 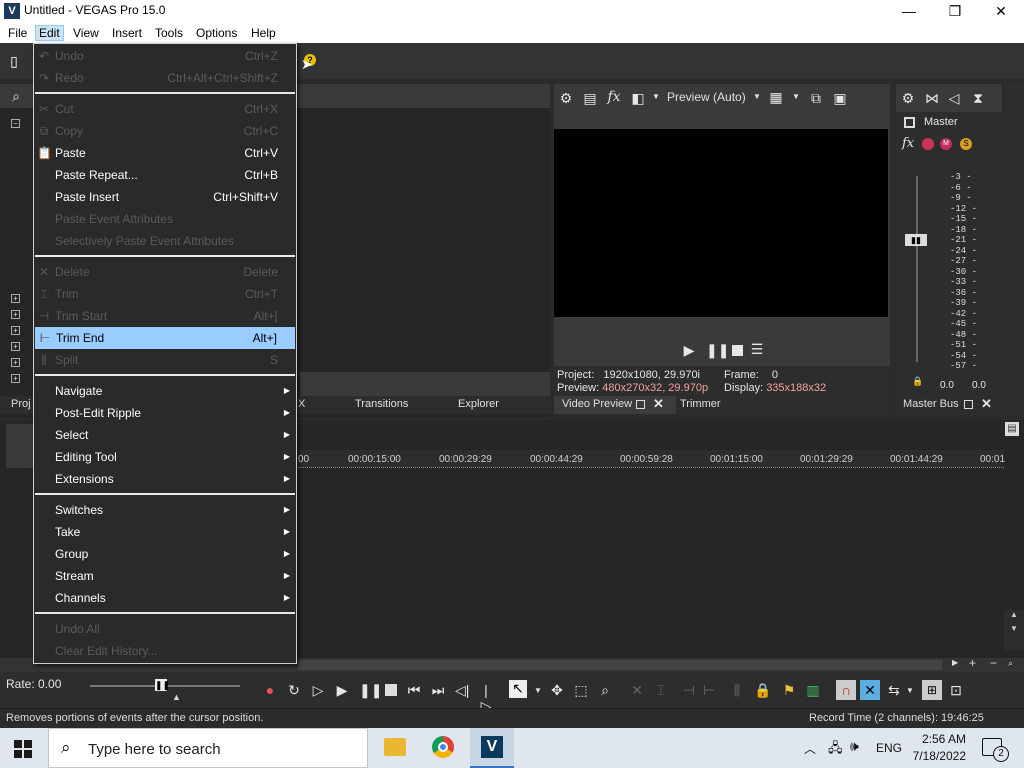 What do you see at coordinates (165, 56) in the screenshot?
I see `menu-item-undo: ↶ Undo Ctrl+Z` at bounding box center [165, 56].